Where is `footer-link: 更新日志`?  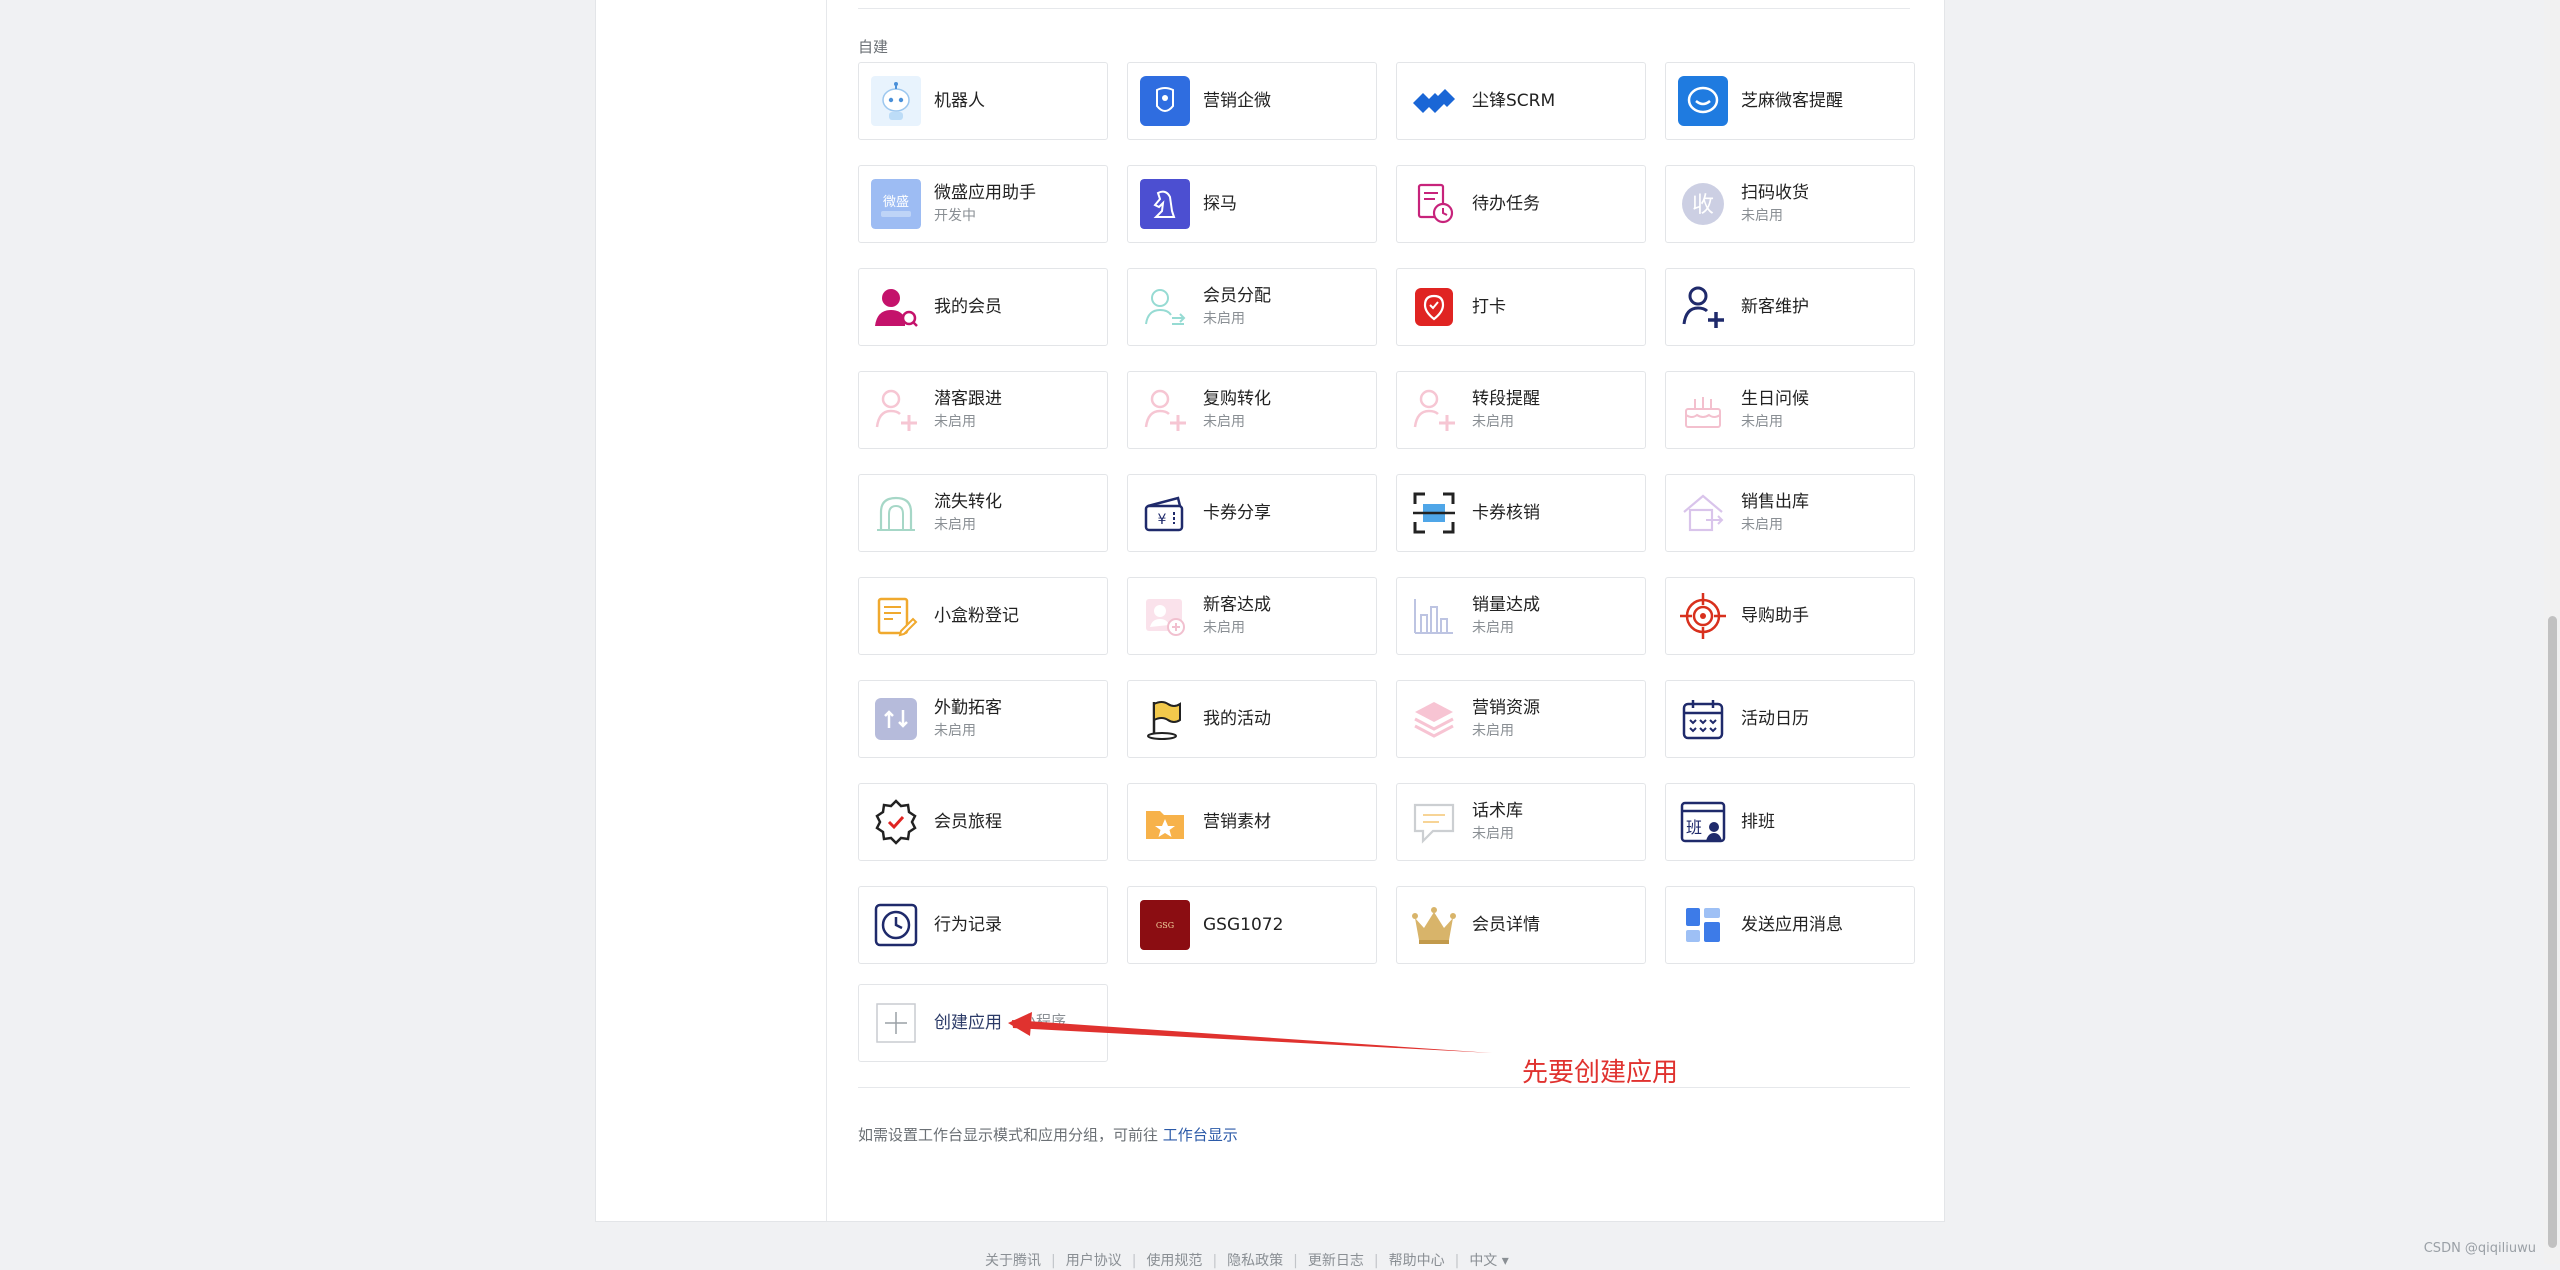 footer-link: 更新日志 is located at coordinates (1336, 1261).